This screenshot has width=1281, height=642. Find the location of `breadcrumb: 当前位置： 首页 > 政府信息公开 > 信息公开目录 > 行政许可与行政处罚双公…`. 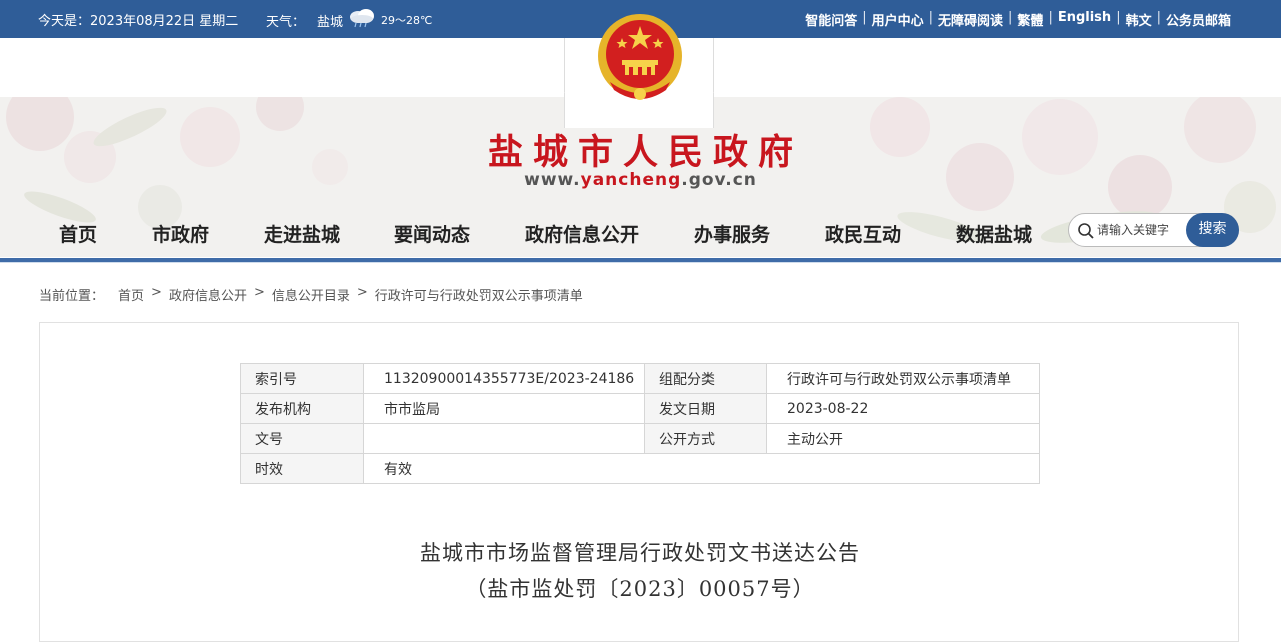

breadcrumb: 当前位置： 首页 > 政府信息公开 > 信息公开目录 > 行政许可与行政处罚双公… is located at coordinates (311, 294).